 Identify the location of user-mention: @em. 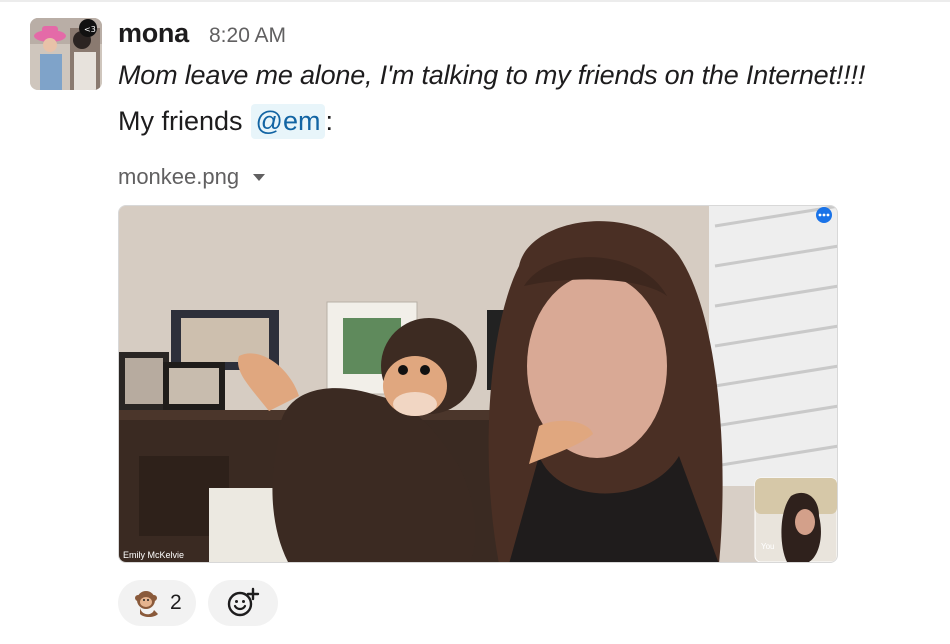
(288, 121).